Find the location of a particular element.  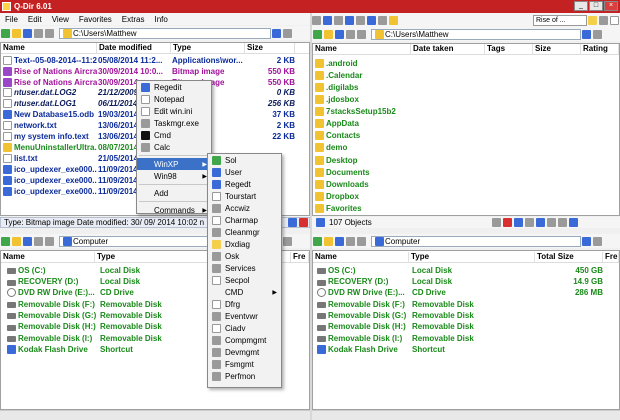

view-icon is located at coordinates (327, 20).